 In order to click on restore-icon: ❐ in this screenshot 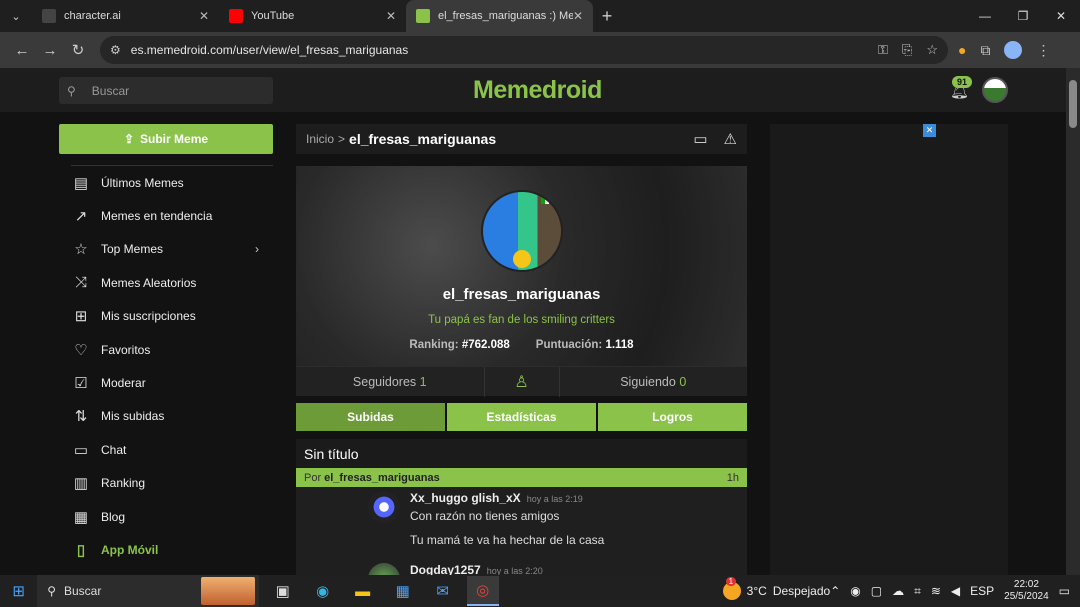, I will do `click(1023, 16)`.